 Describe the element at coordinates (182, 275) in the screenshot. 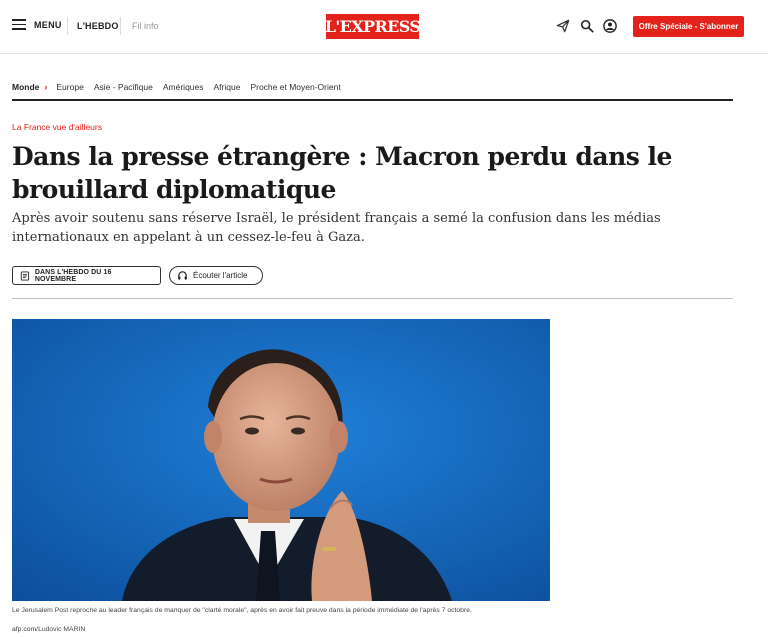

I see `headphones-icon` at that location.